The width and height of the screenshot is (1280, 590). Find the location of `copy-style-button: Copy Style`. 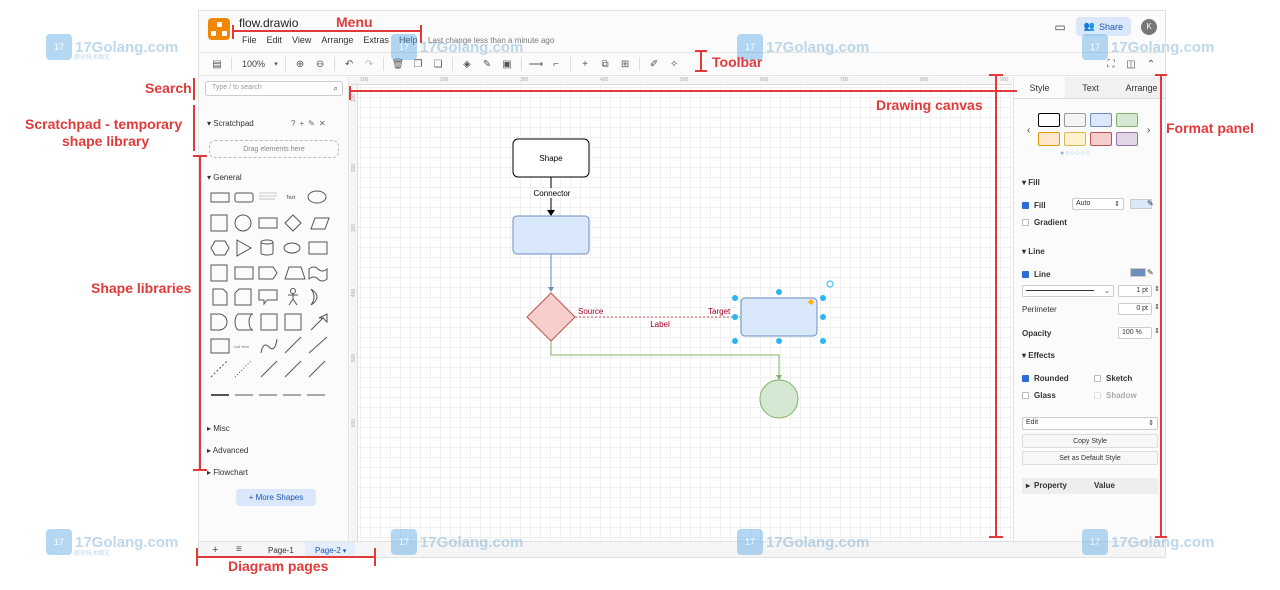

copy-style-button: Copy Style is located at coordinates (1090, 441).